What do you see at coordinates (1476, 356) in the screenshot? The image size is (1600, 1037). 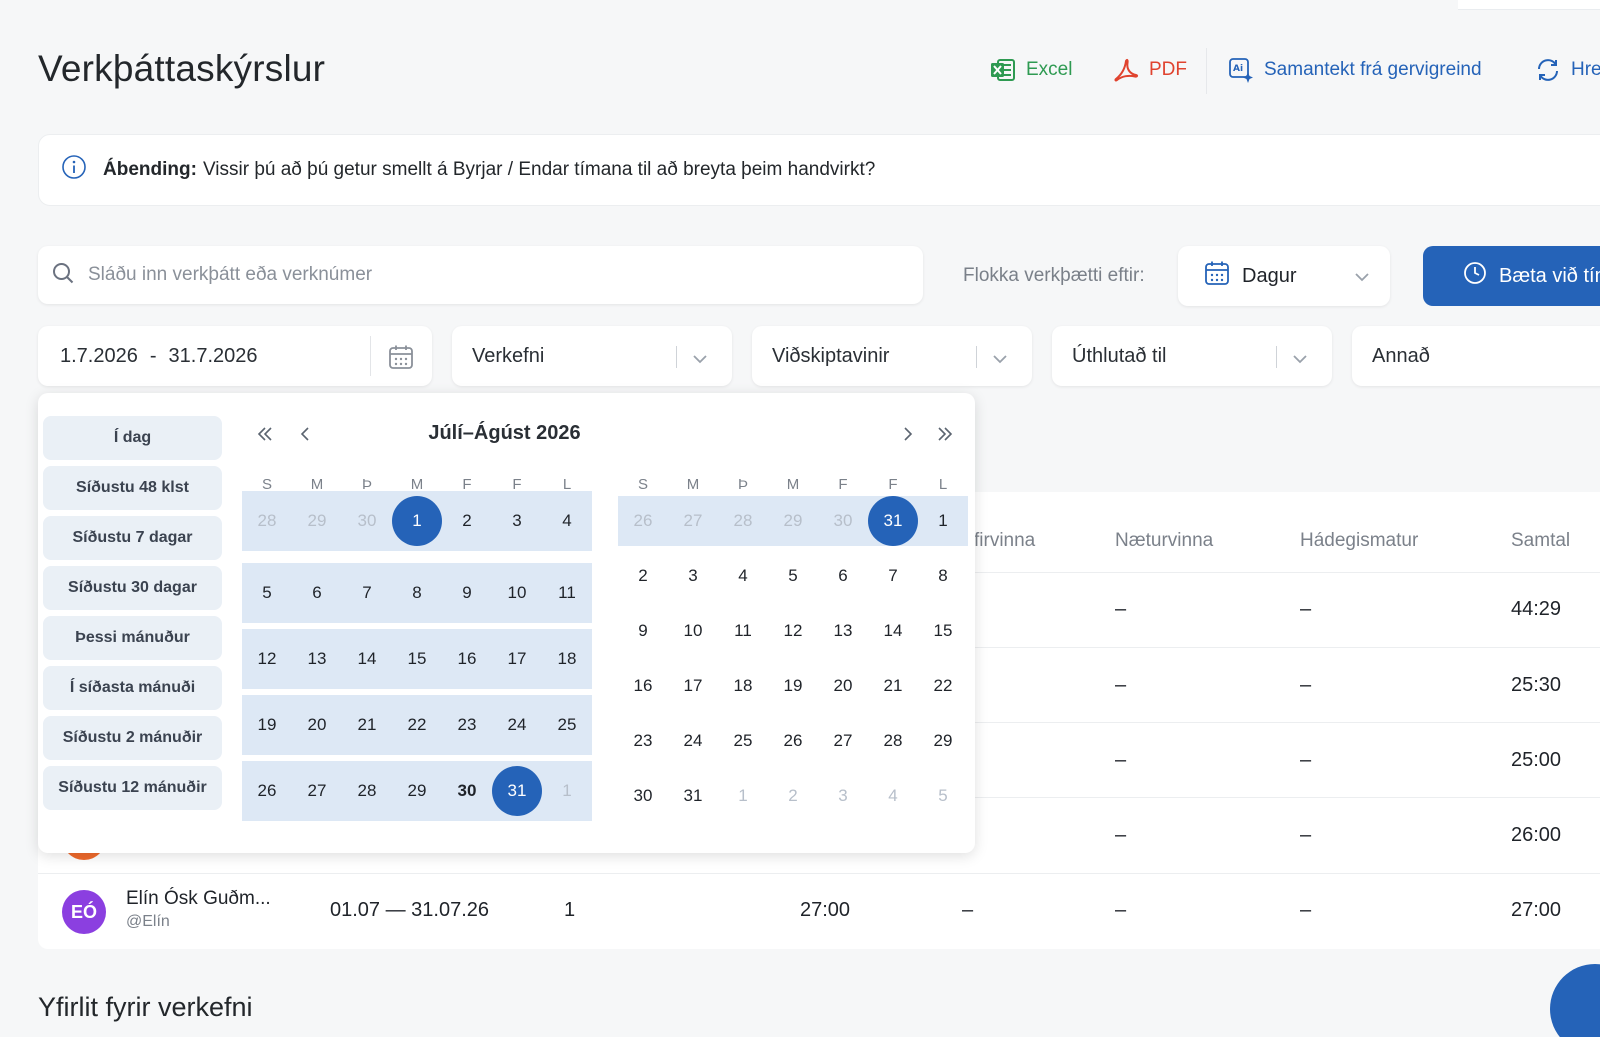 I see `other-filter: Annað` at bounding box center [1476, 356].